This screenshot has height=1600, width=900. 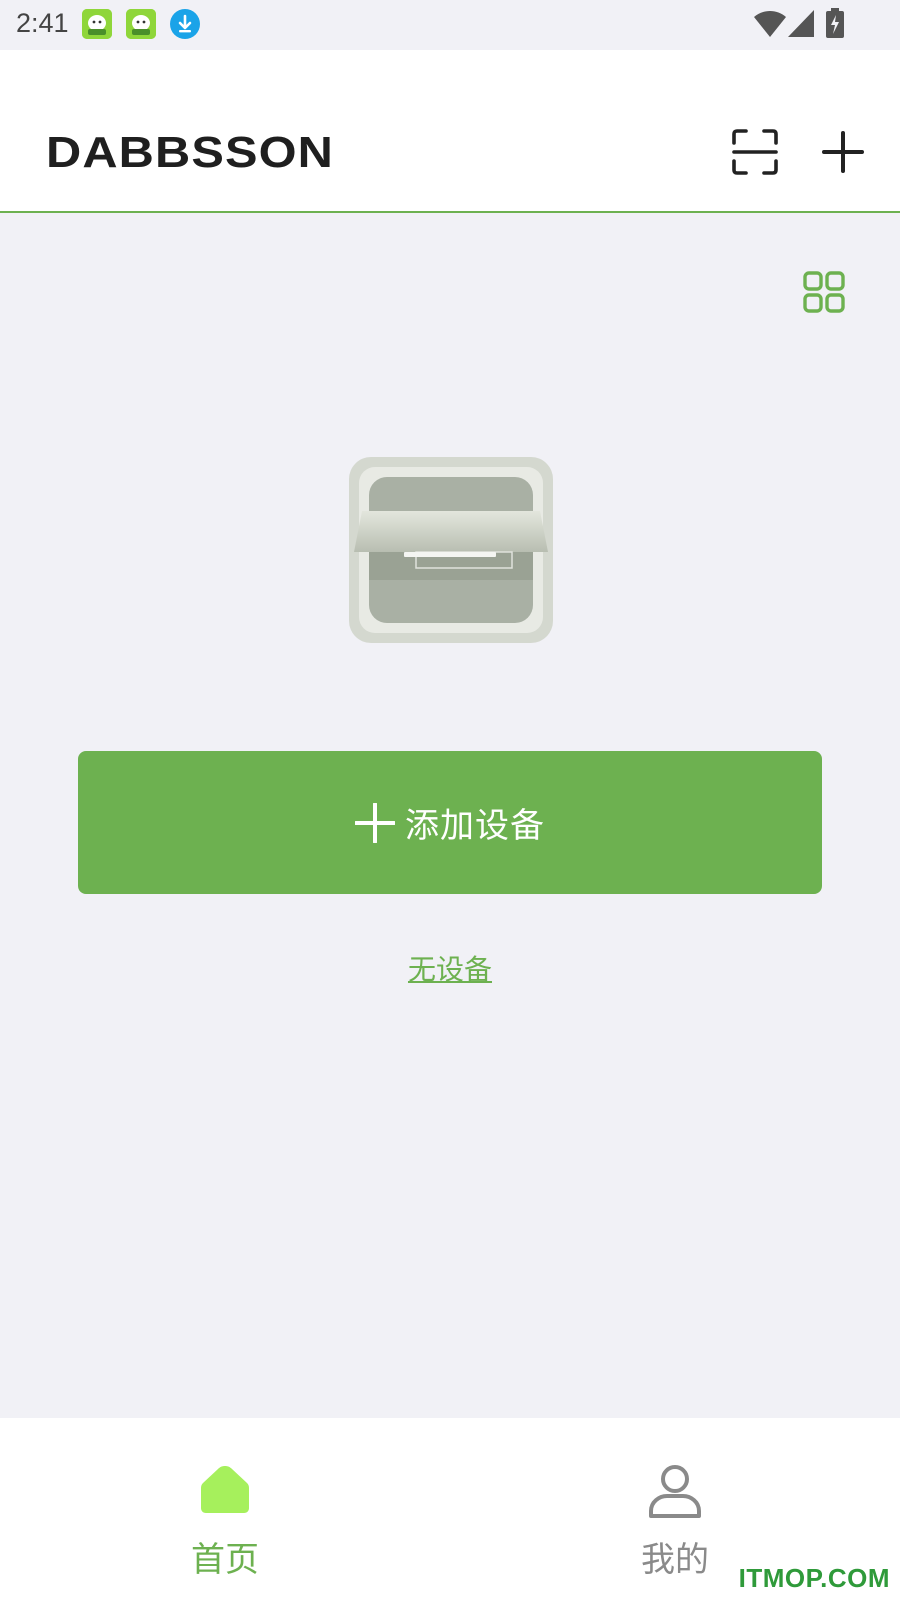 I want to click on grid-view-toggle, so click(x=824, y=292).